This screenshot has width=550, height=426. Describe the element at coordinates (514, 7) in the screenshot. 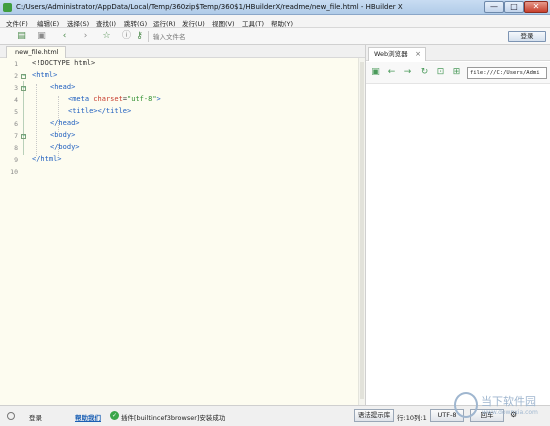

I see `maximize-button: □` at that location.